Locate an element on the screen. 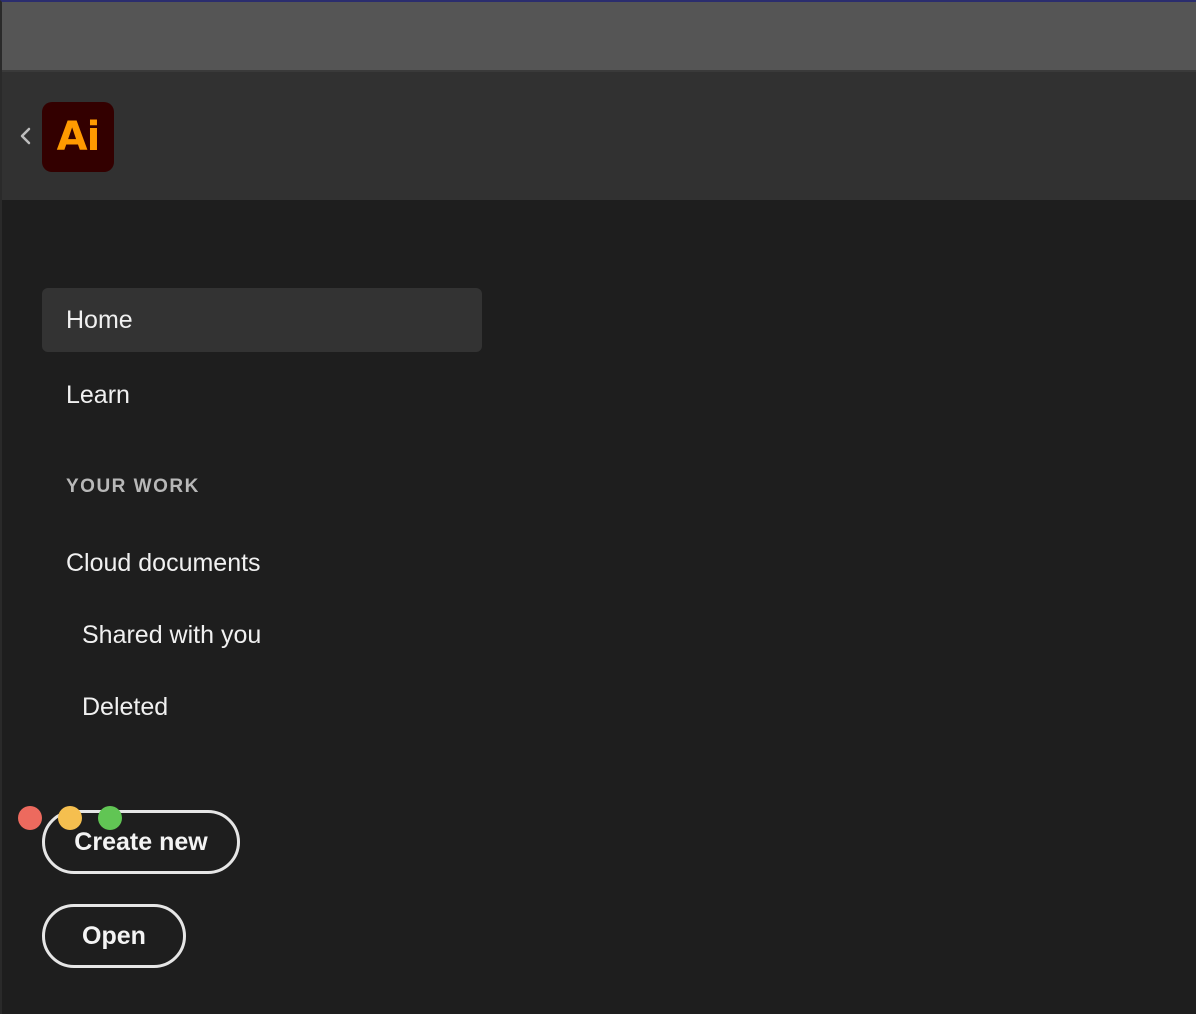 Image resolution: width=1196 pixels, height=1014 pixels. sidebar-item-shared-with-you: Shared with you is located at coordinates (171, 635).